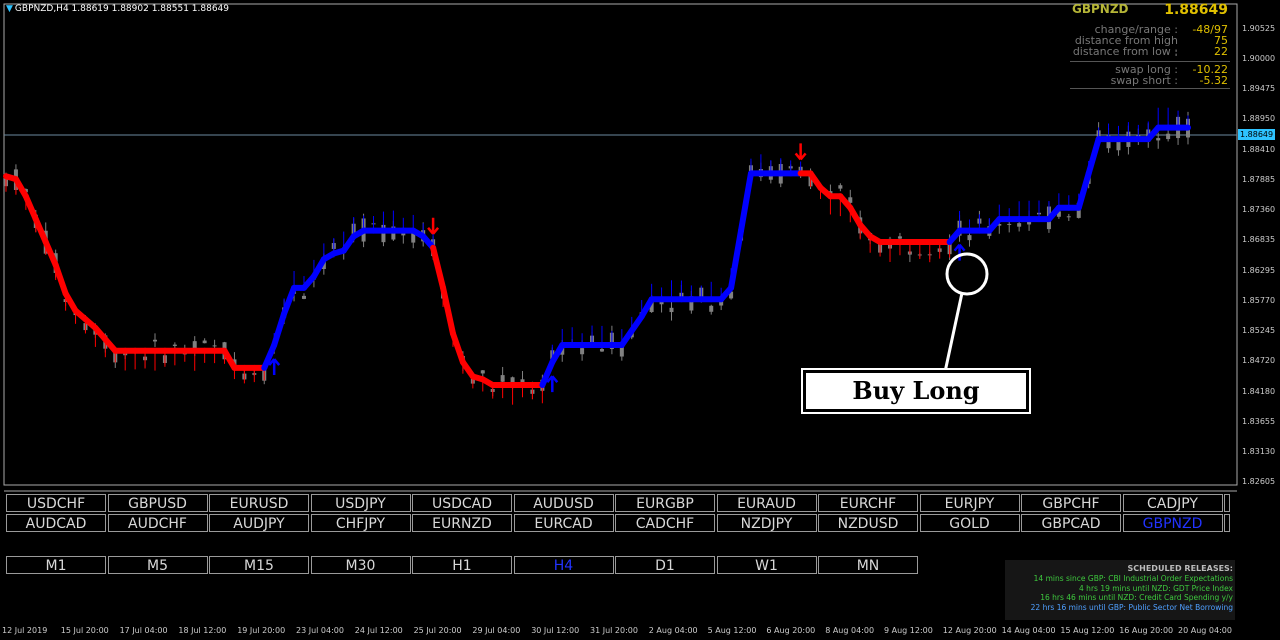  Describe the element at coordinates (496, 630) in the screenshot. I see `x-tick-label: 29 Jul 04:00` at that location.